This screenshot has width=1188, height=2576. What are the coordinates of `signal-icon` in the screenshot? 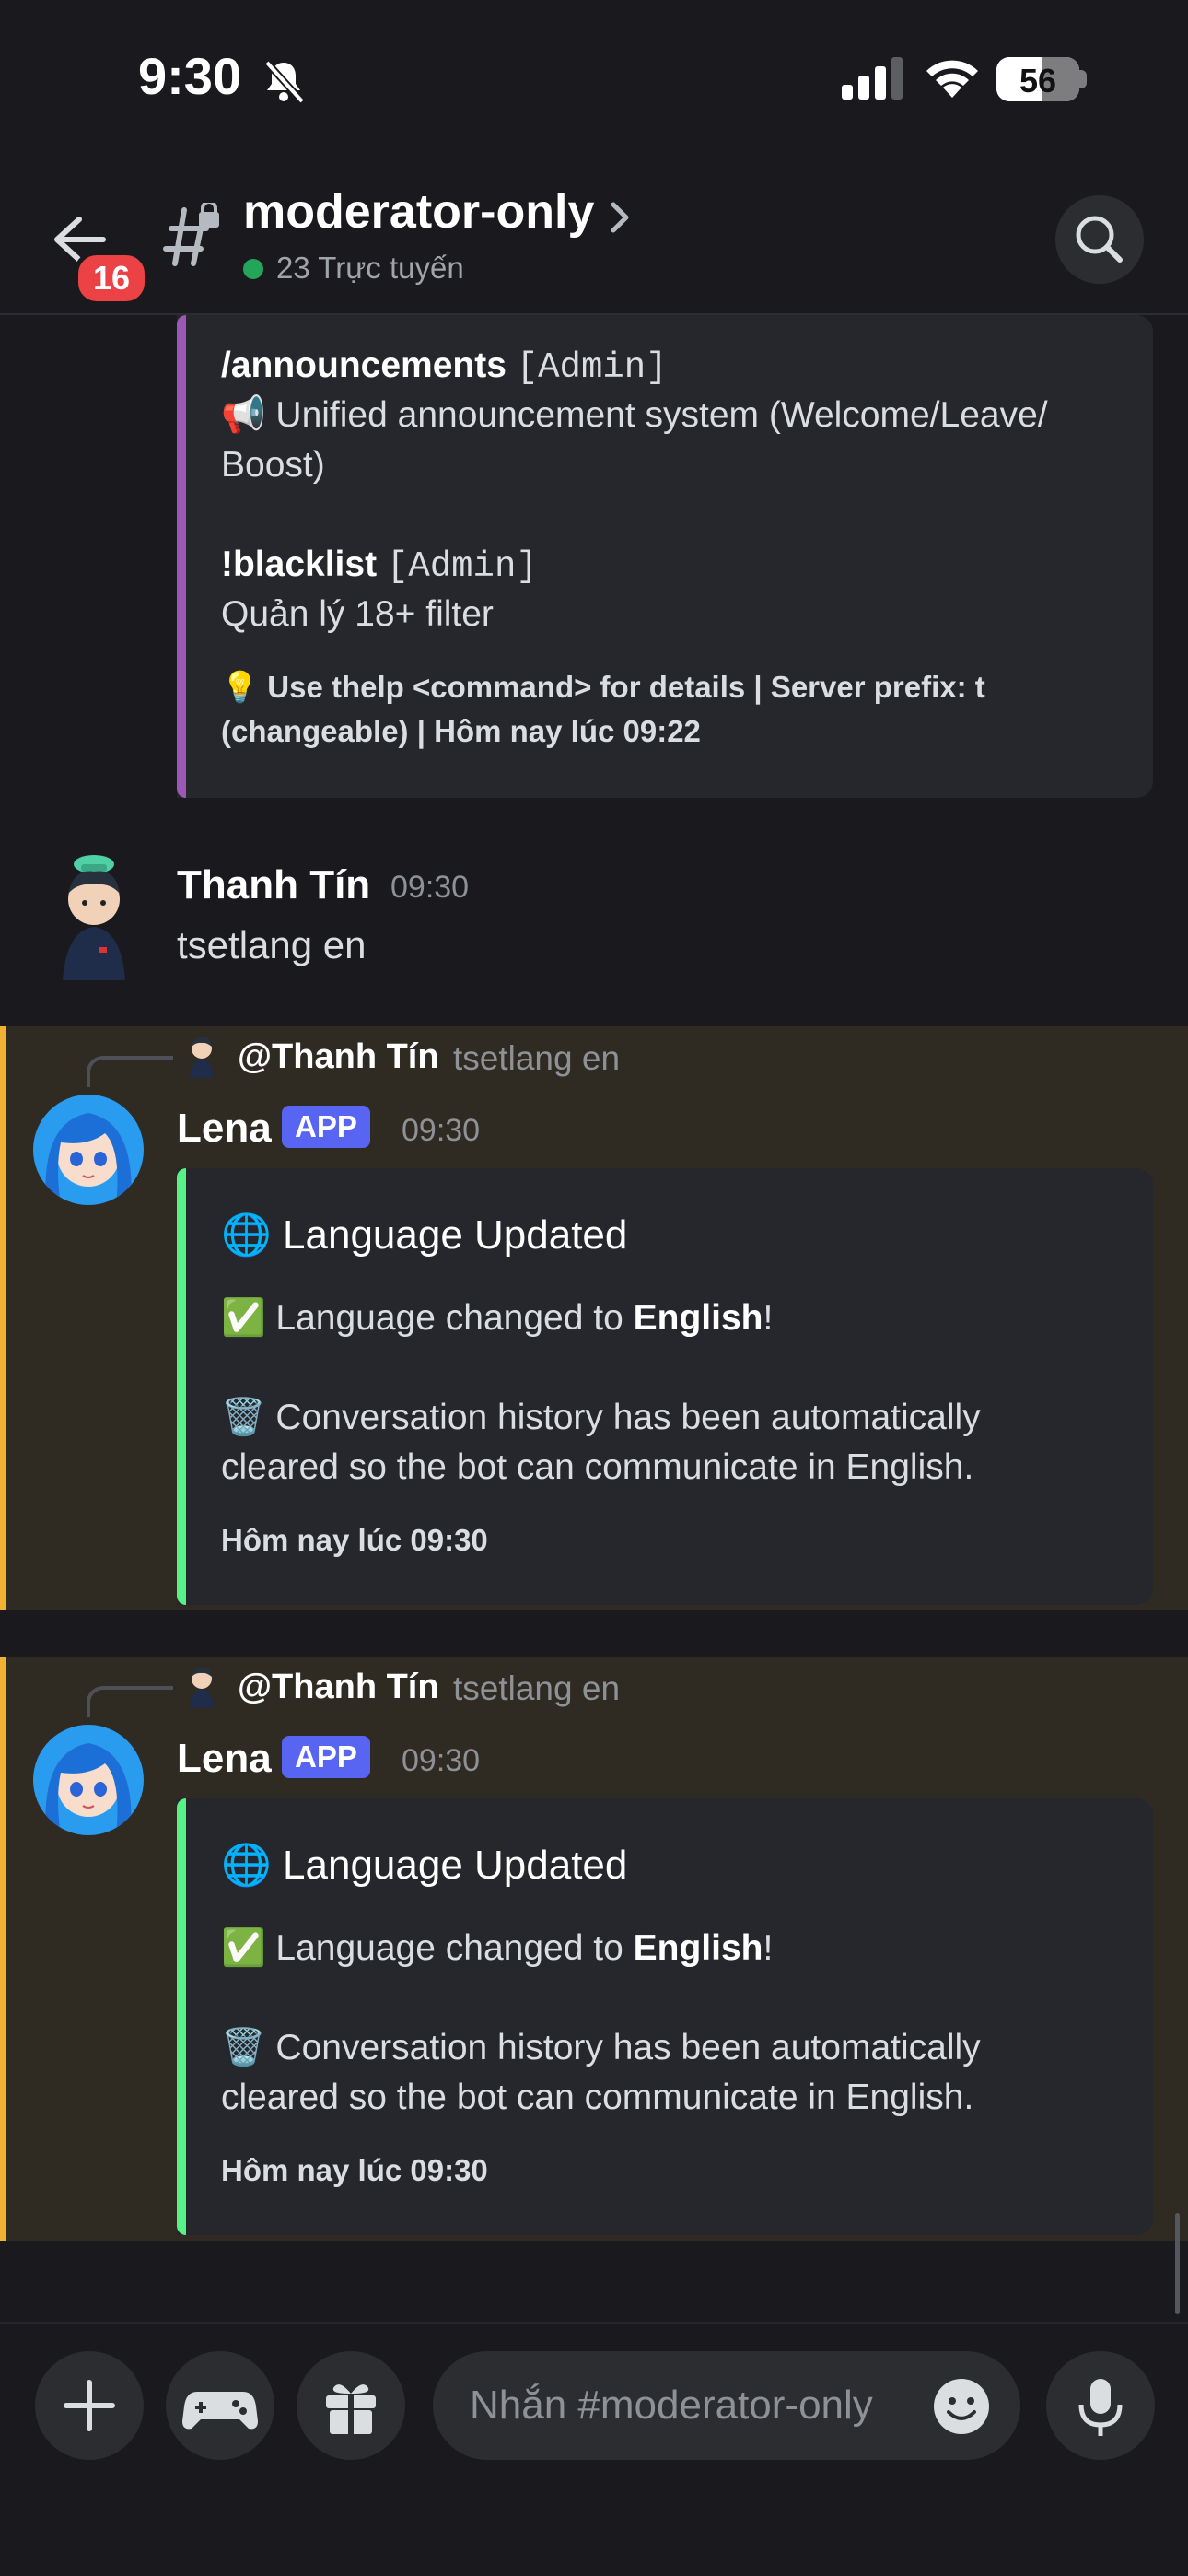 It's located at (872, 78).